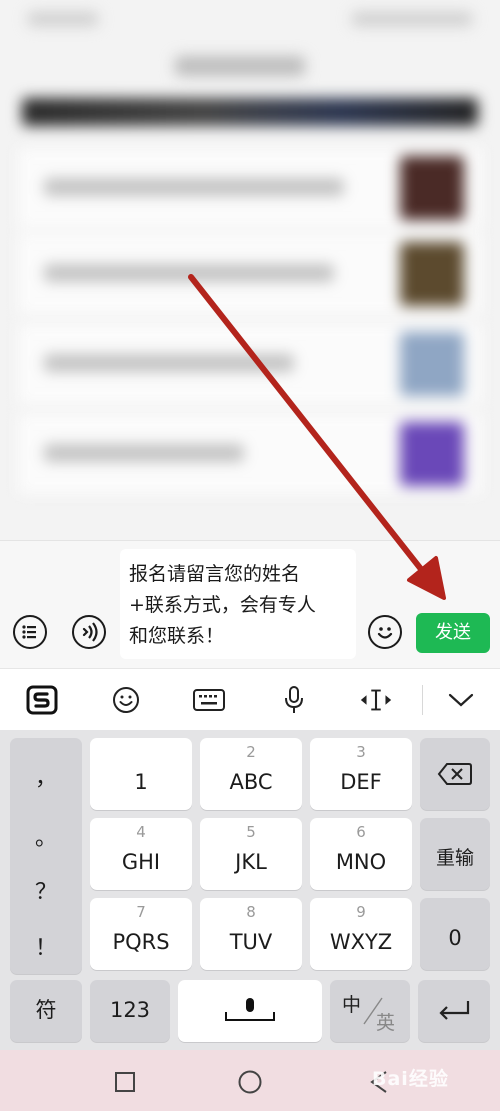 This screenshot has width=500, height=1111. Describe the element at coordinates (453, 633) in the screenshot. I see `send-button: 发送` at that location.